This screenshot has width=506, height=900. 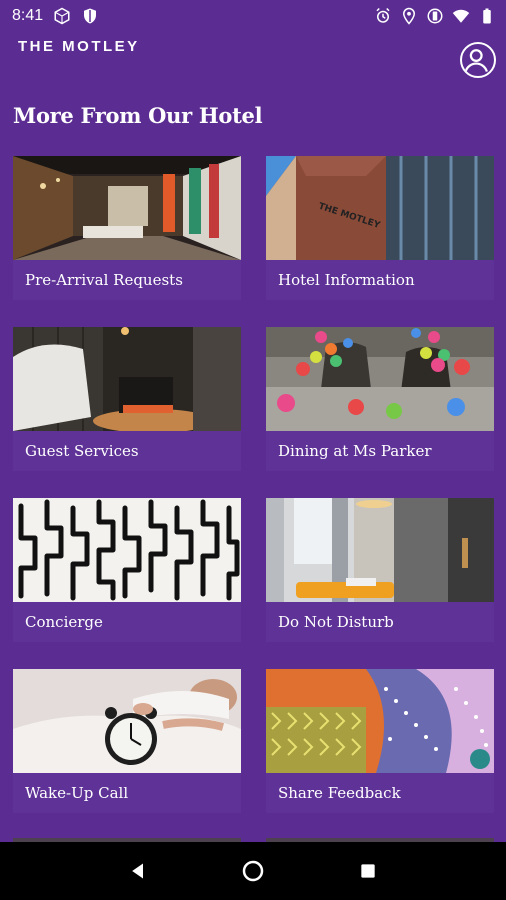 I want to click on card-dining-at-ms-parker: Dining at Ms Parker, so click(x=380, y=399).